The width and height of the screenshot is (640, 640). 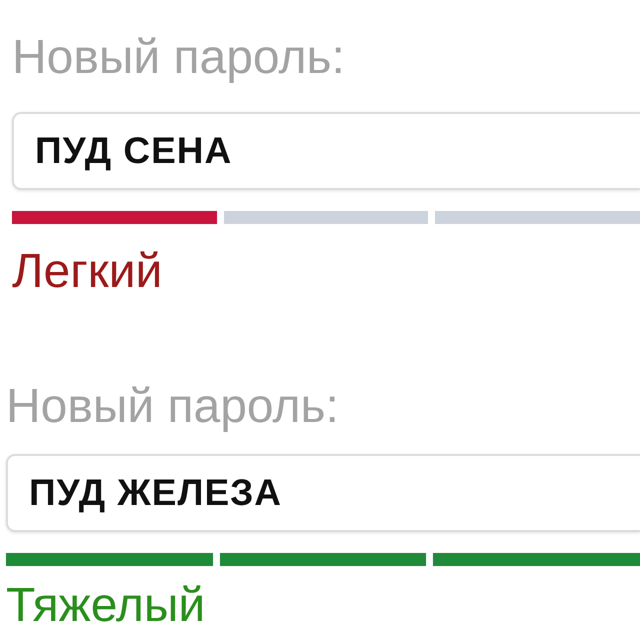 What do you see at coordinates (87, 272) in the screenshot?
I see `strength-label: Легкий` at bounding box center [87, 272].